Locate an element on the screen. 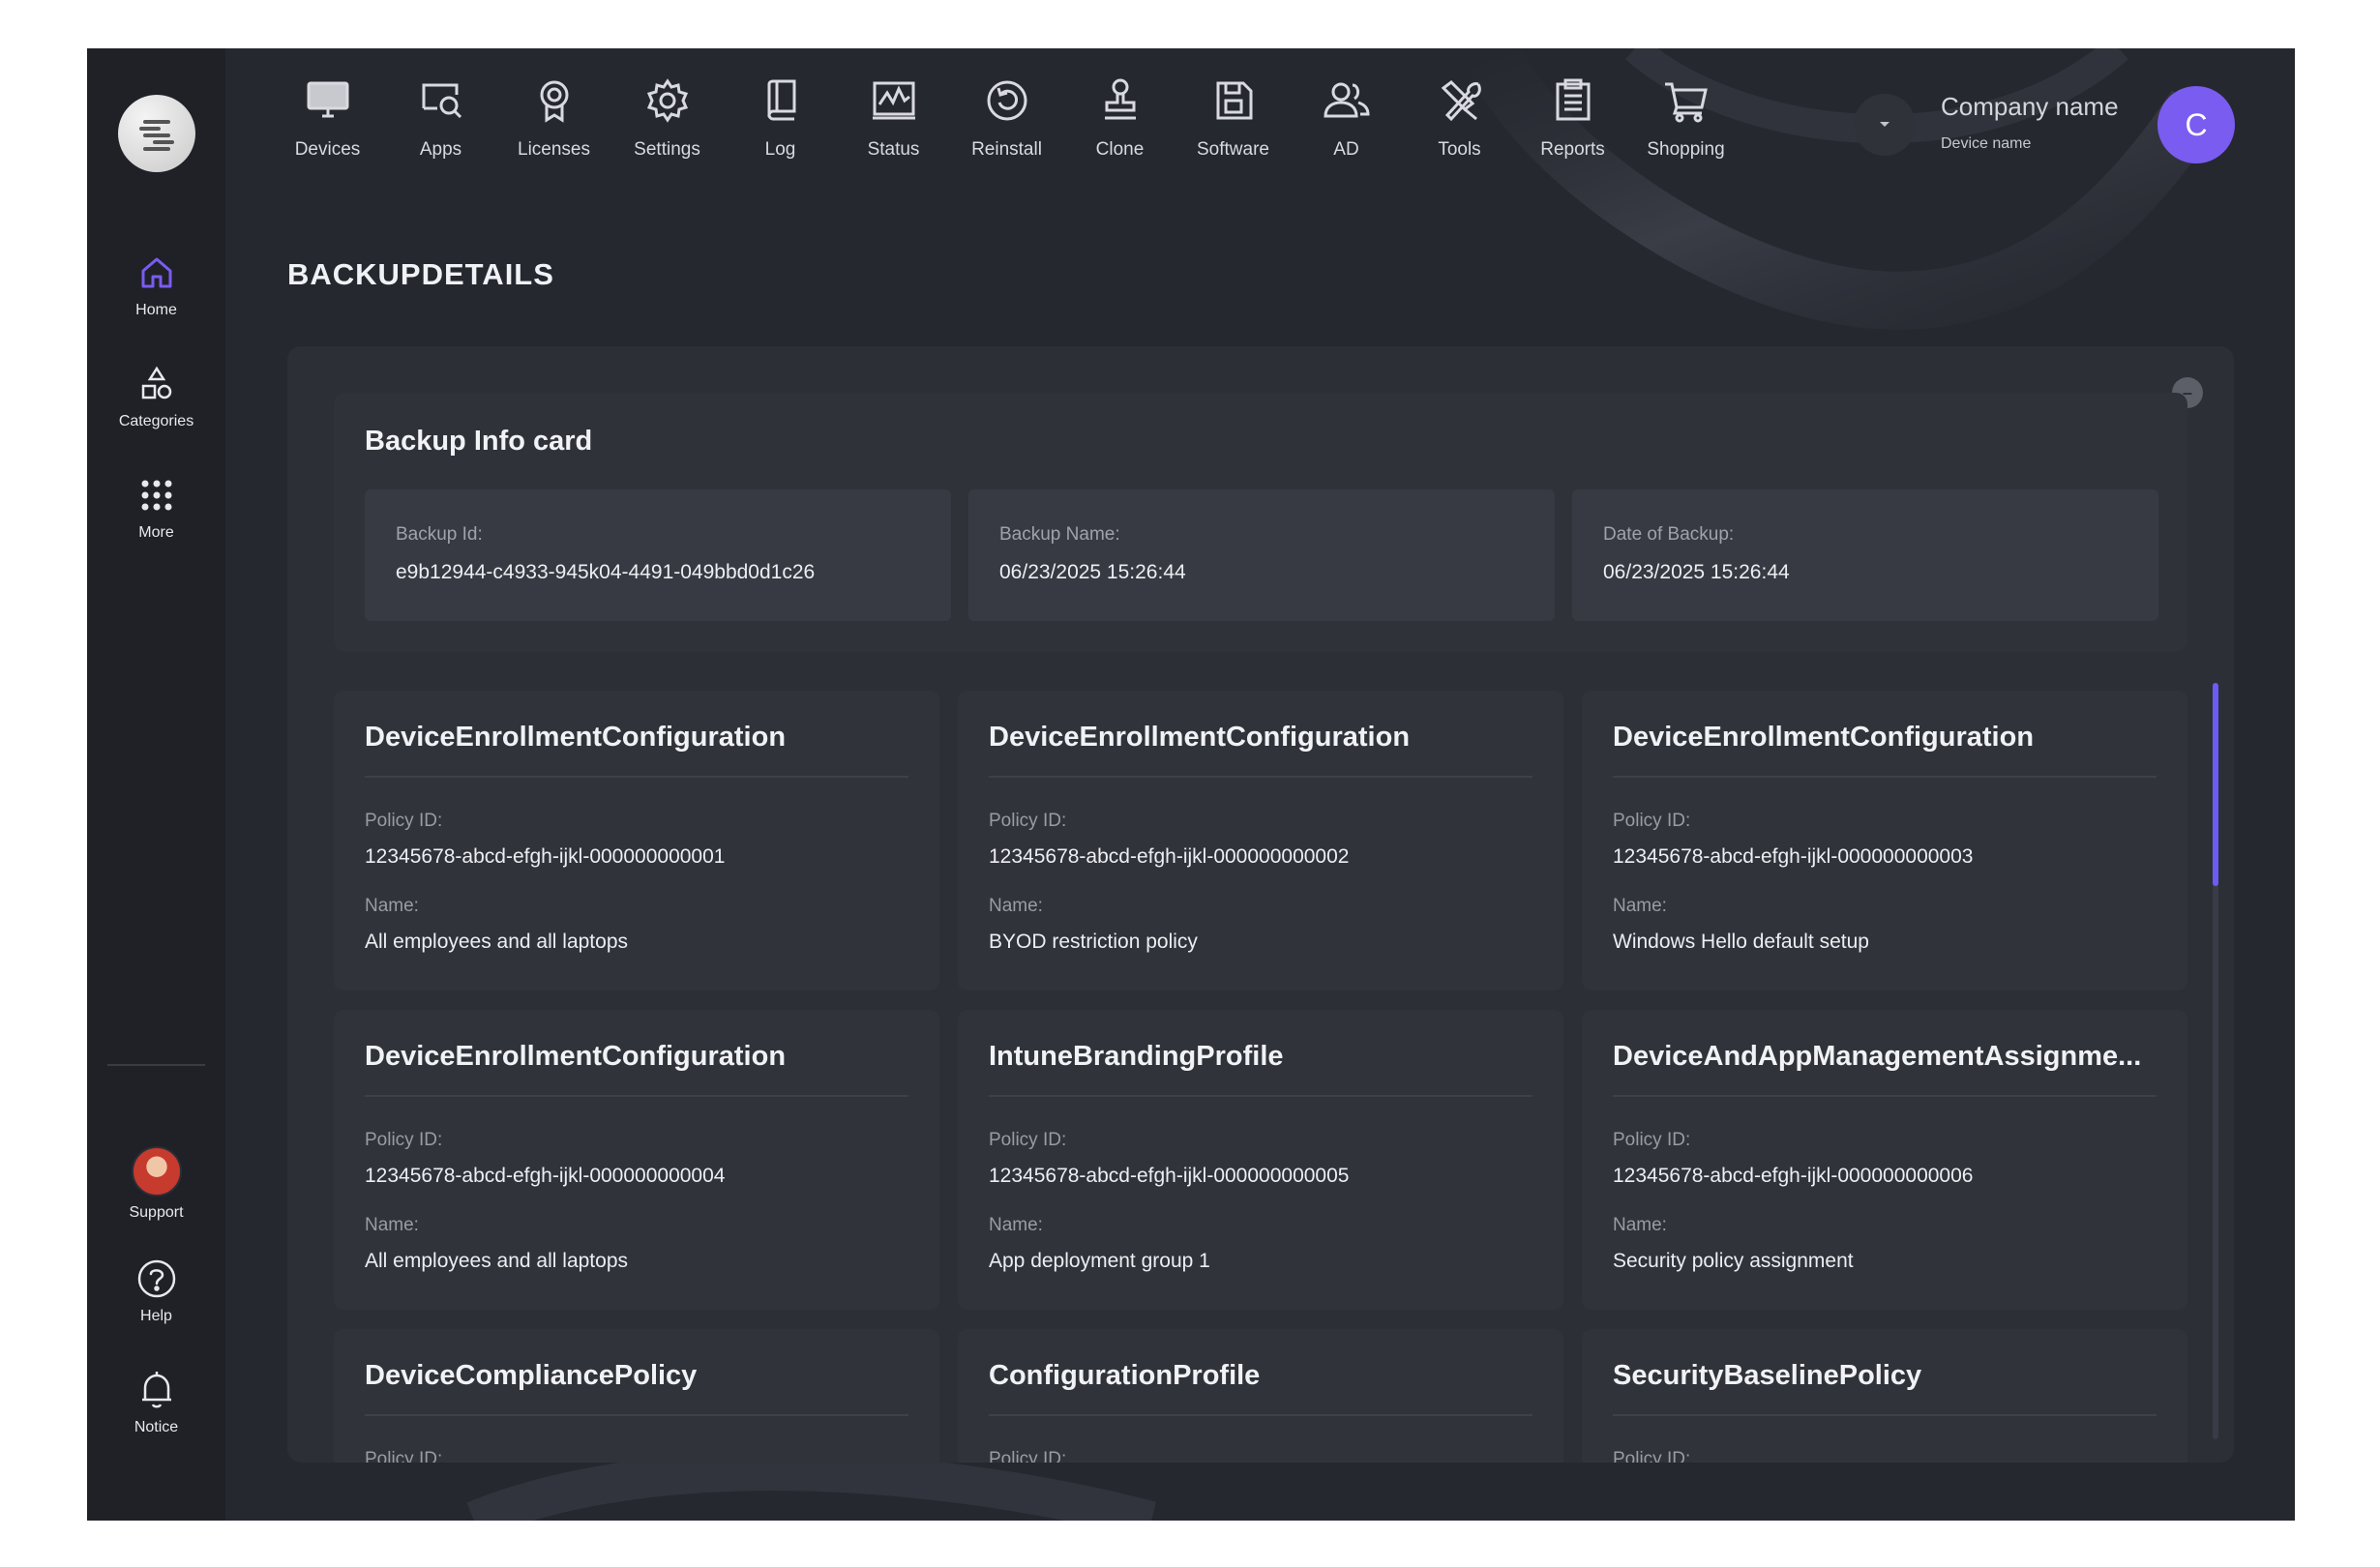  nav-label: AD is located at coordinates (1346, 149).